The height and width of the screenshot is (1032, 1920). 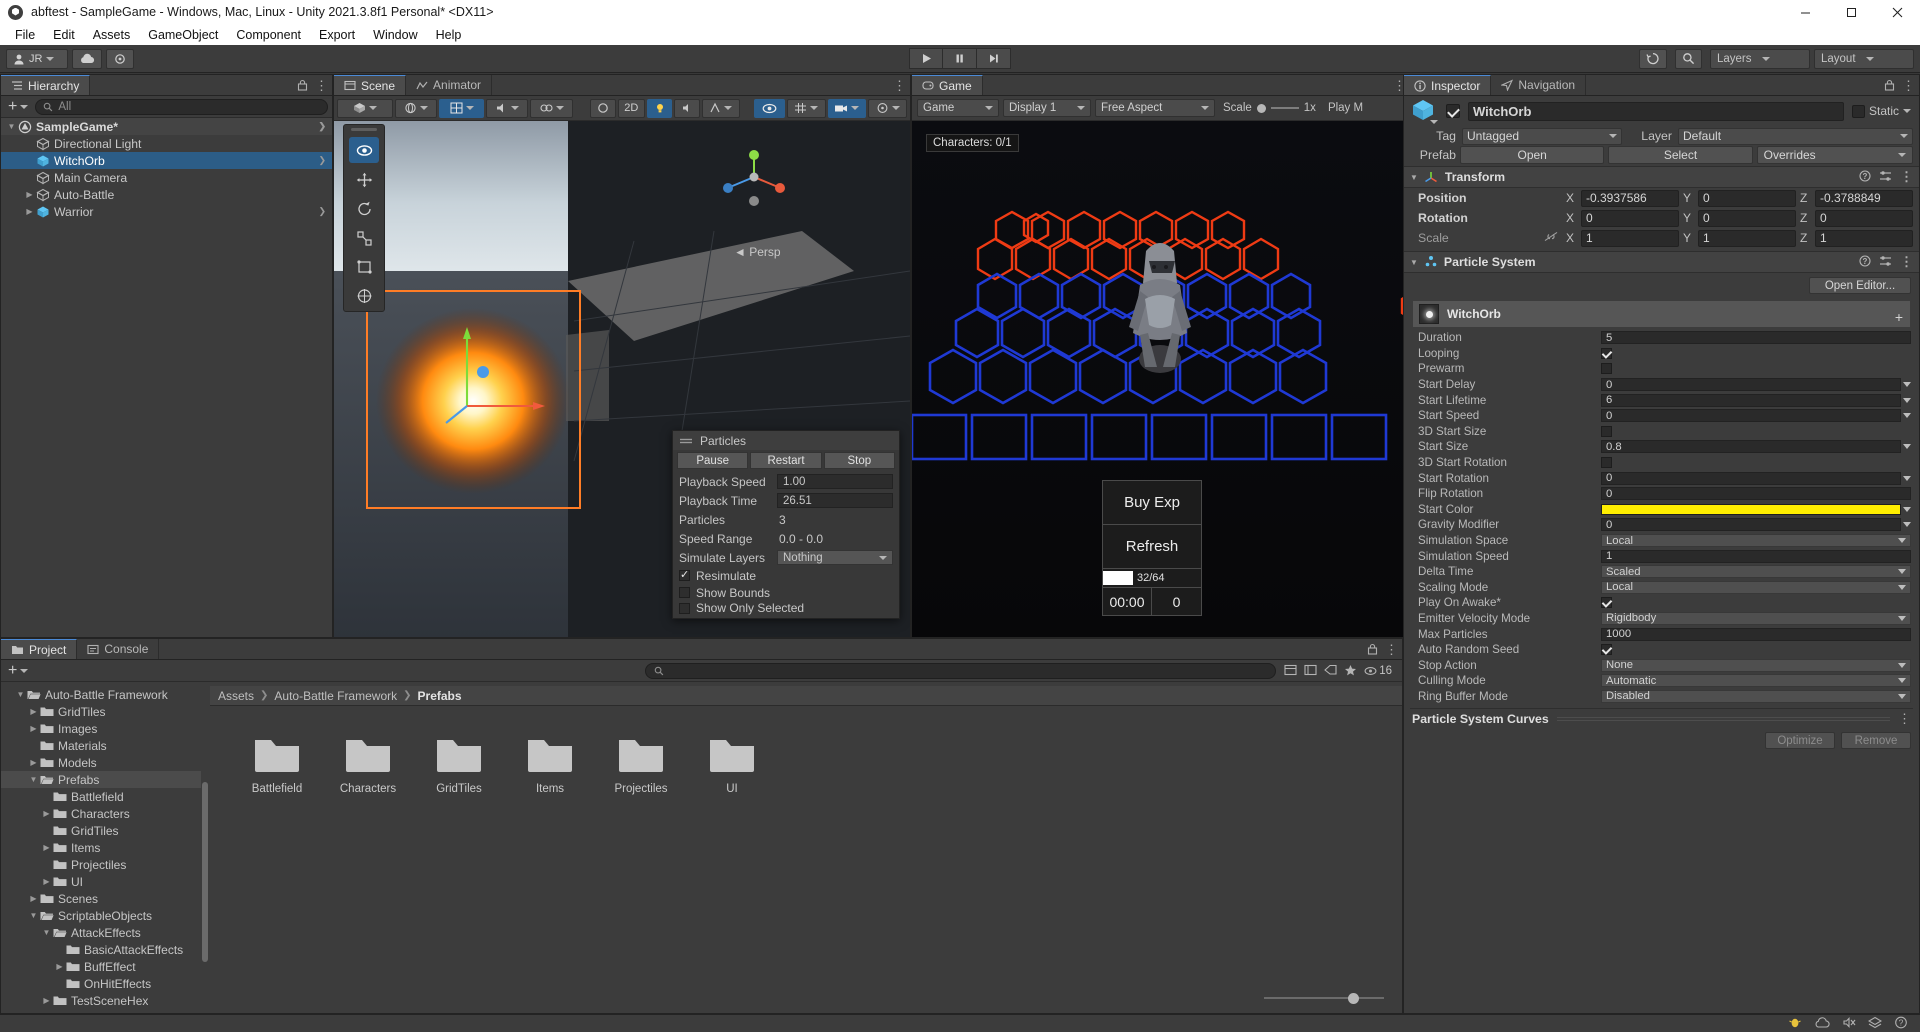 What do you see at coordinates (325, 126) in the screenshot?
I see `hierarchy-item-chevron-icon: ❯` at bounding box center [325, 126].